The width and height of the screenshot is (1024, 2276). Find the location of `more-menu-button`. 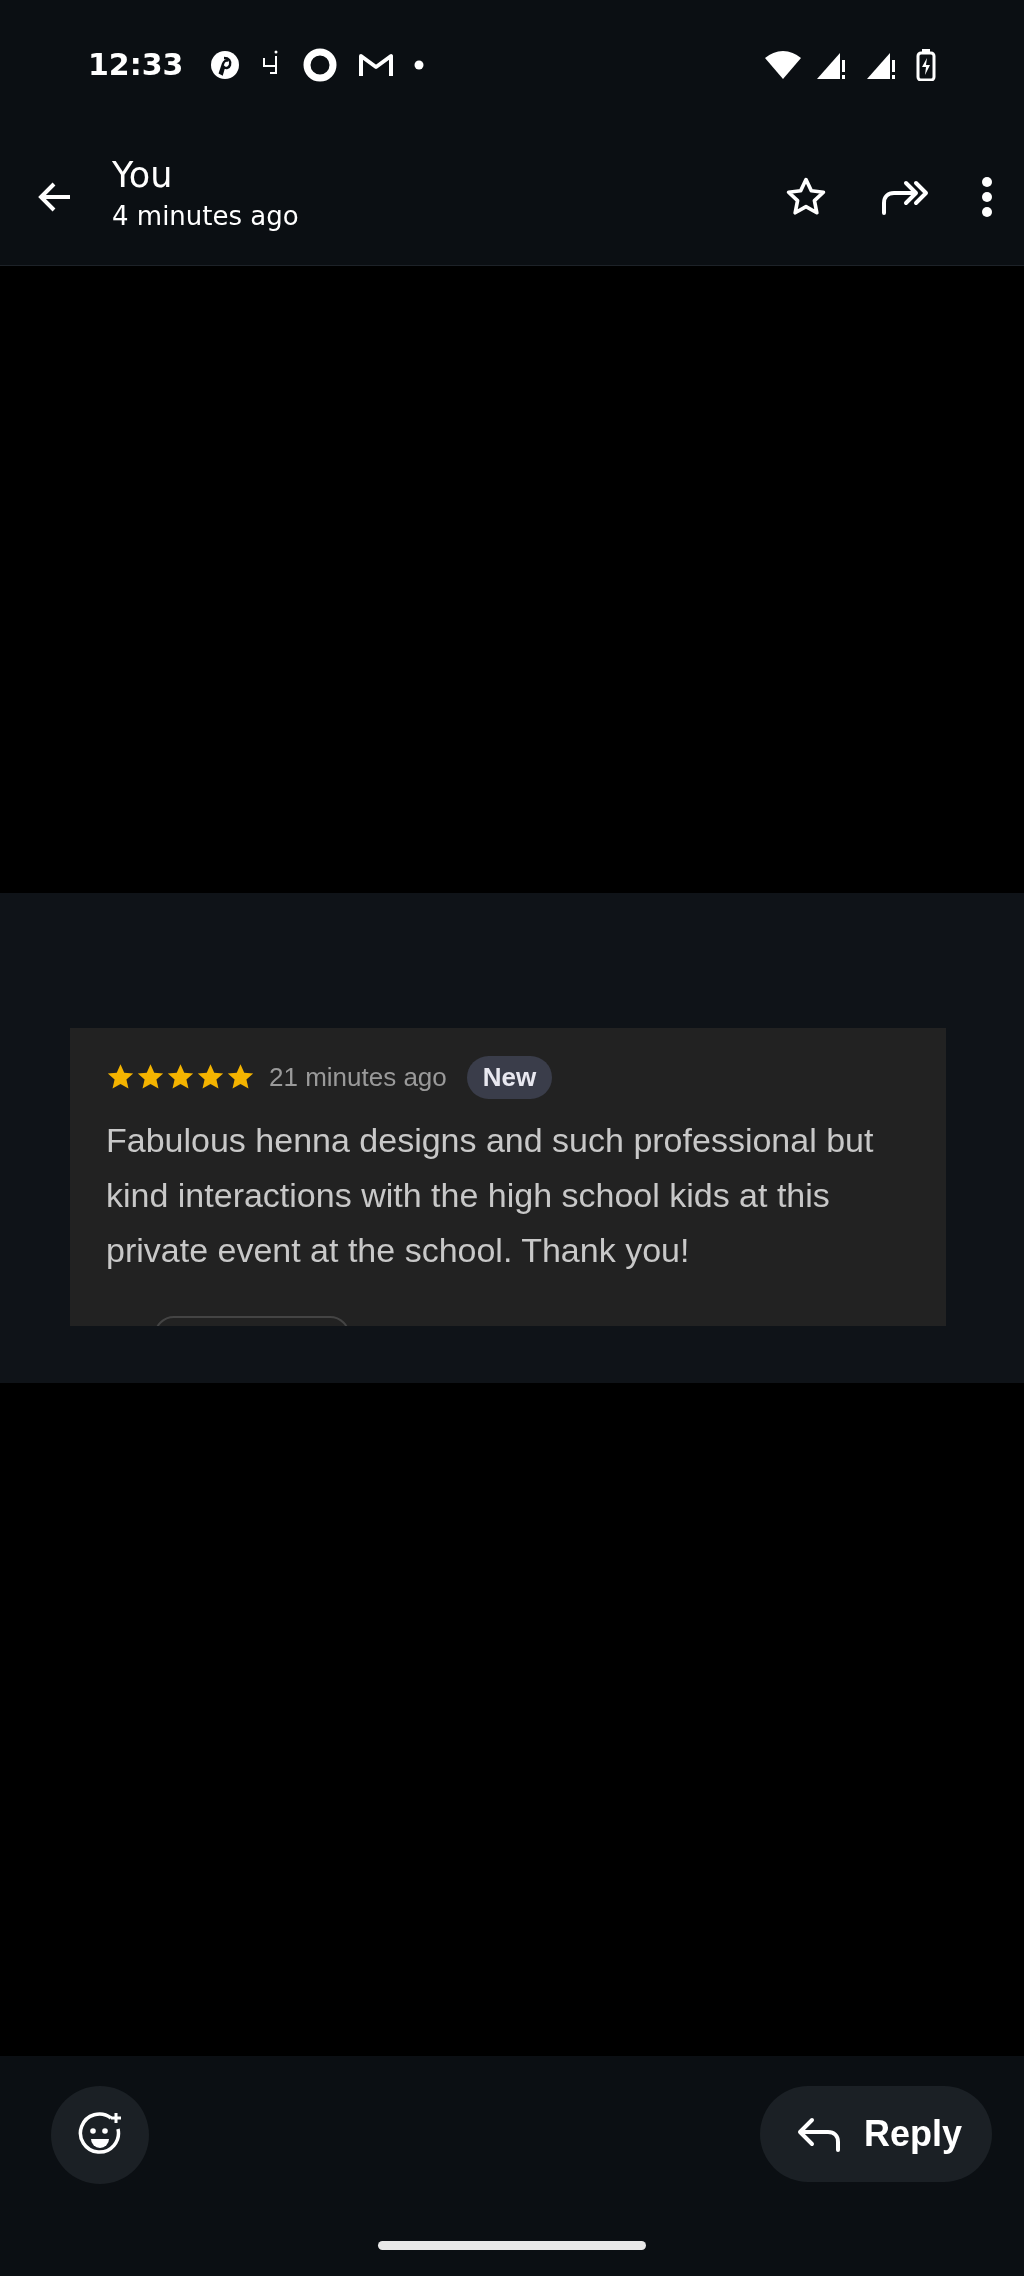

more-menu-button is located at coordinates (987, 197).